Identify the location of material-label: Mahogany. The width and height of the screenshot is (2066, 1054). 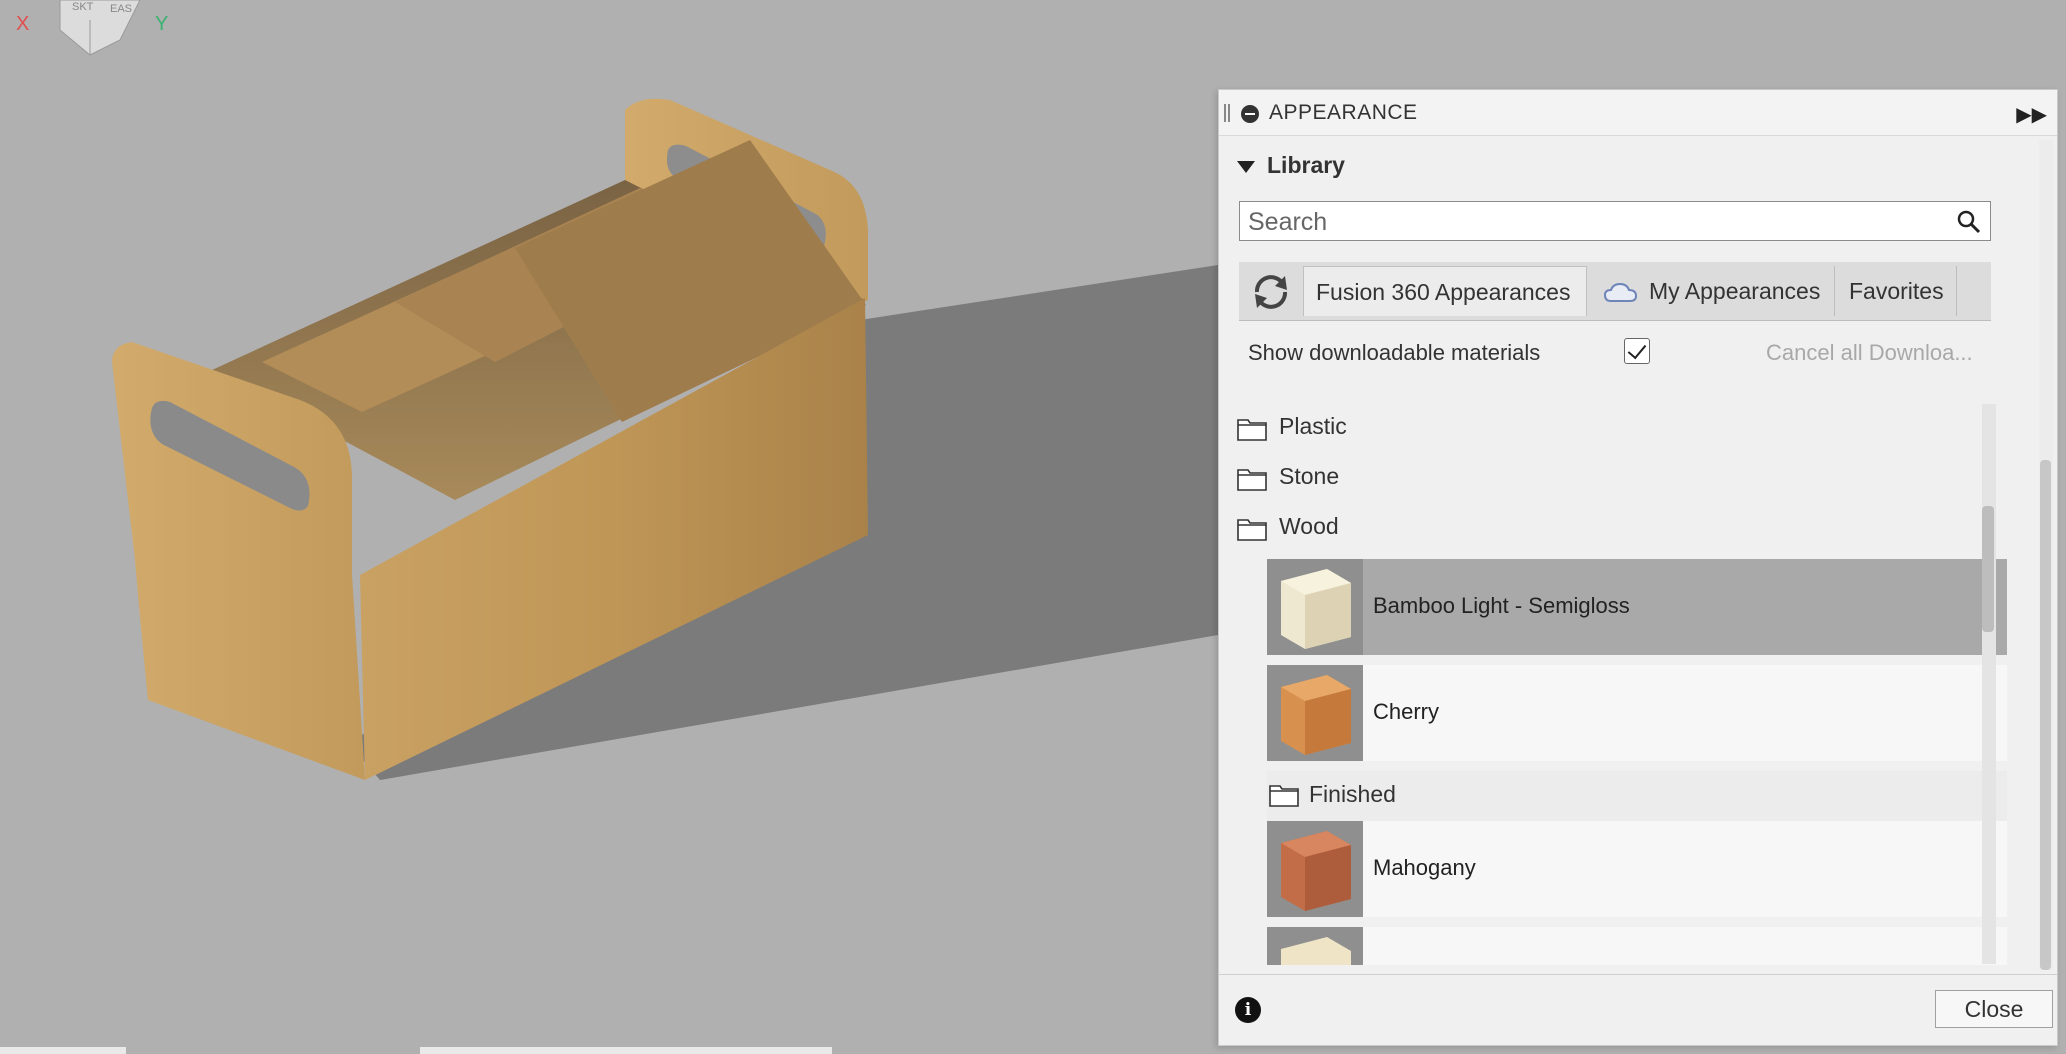
(1424, 867).